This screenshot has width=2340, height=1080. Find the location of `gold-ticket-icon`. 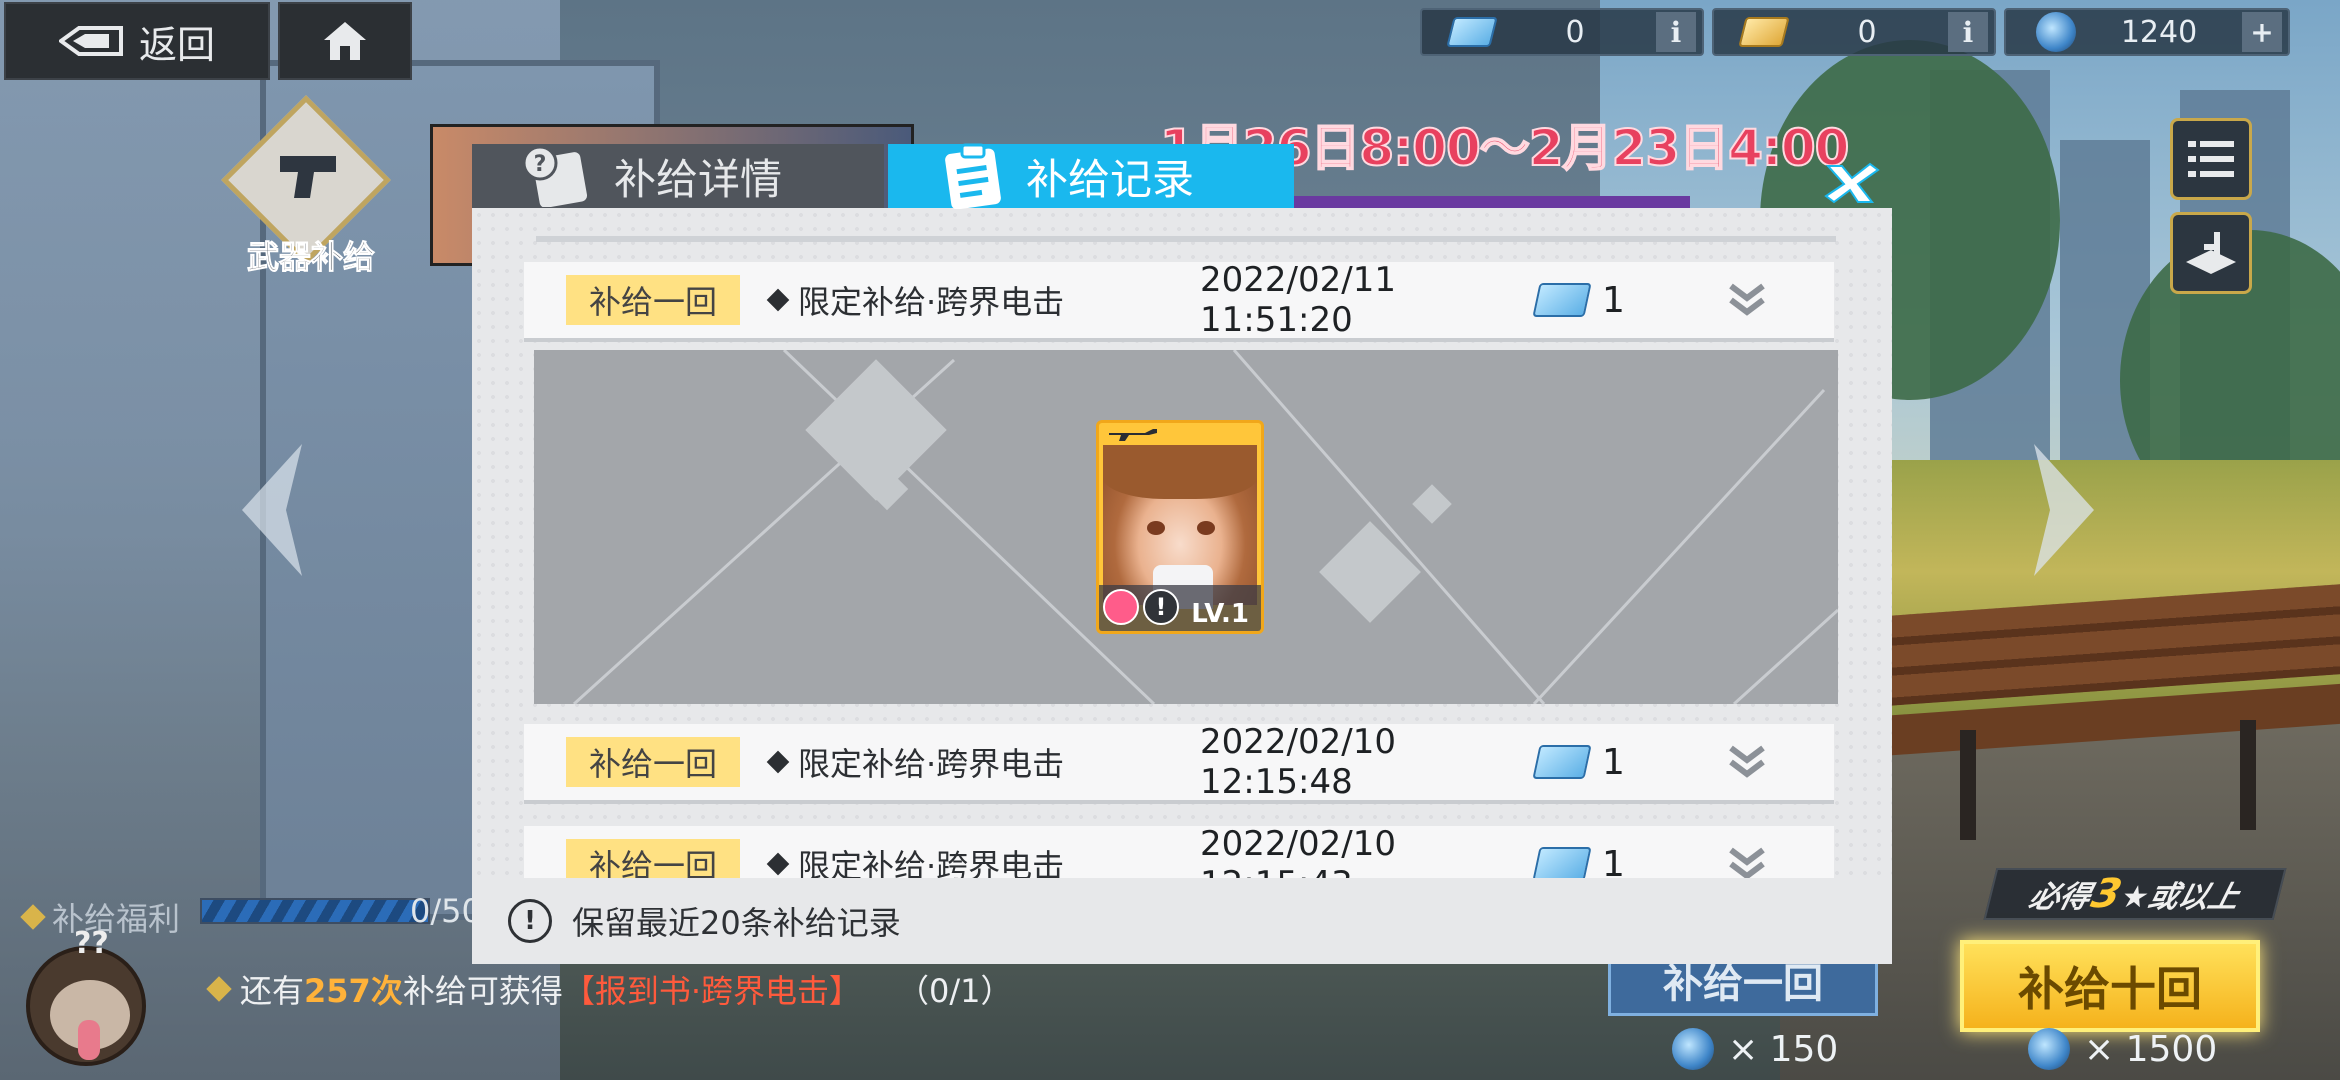

gold-ticket-icon is located at coordinates (1764, 32).